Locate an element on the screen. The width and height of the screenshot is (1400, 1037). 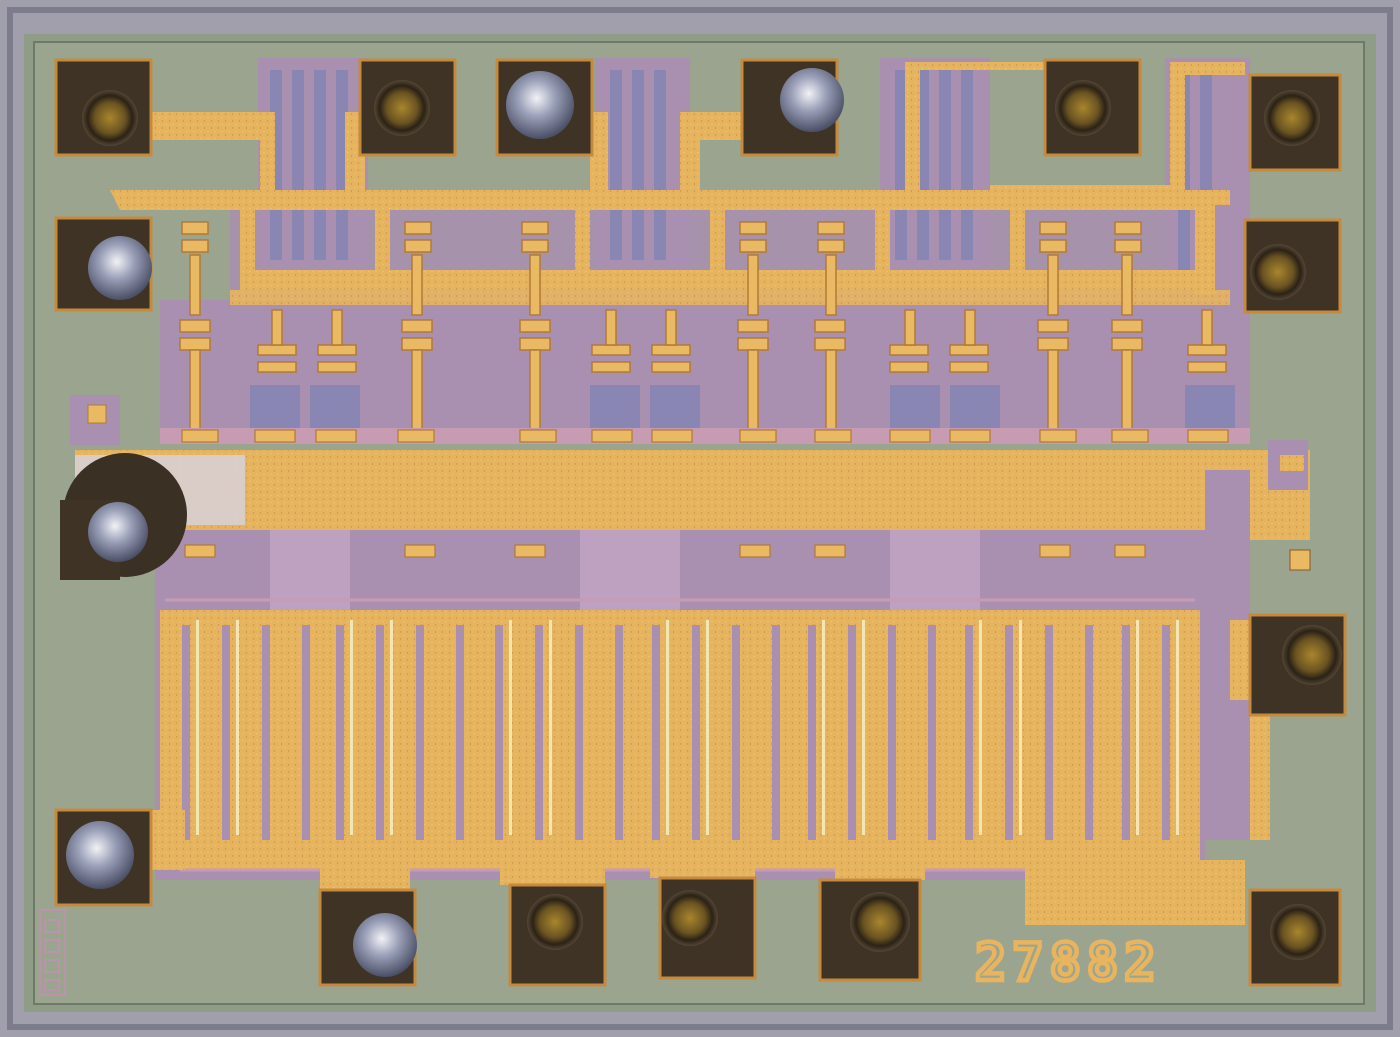
contact-strip is located at coordinates (705, 436).